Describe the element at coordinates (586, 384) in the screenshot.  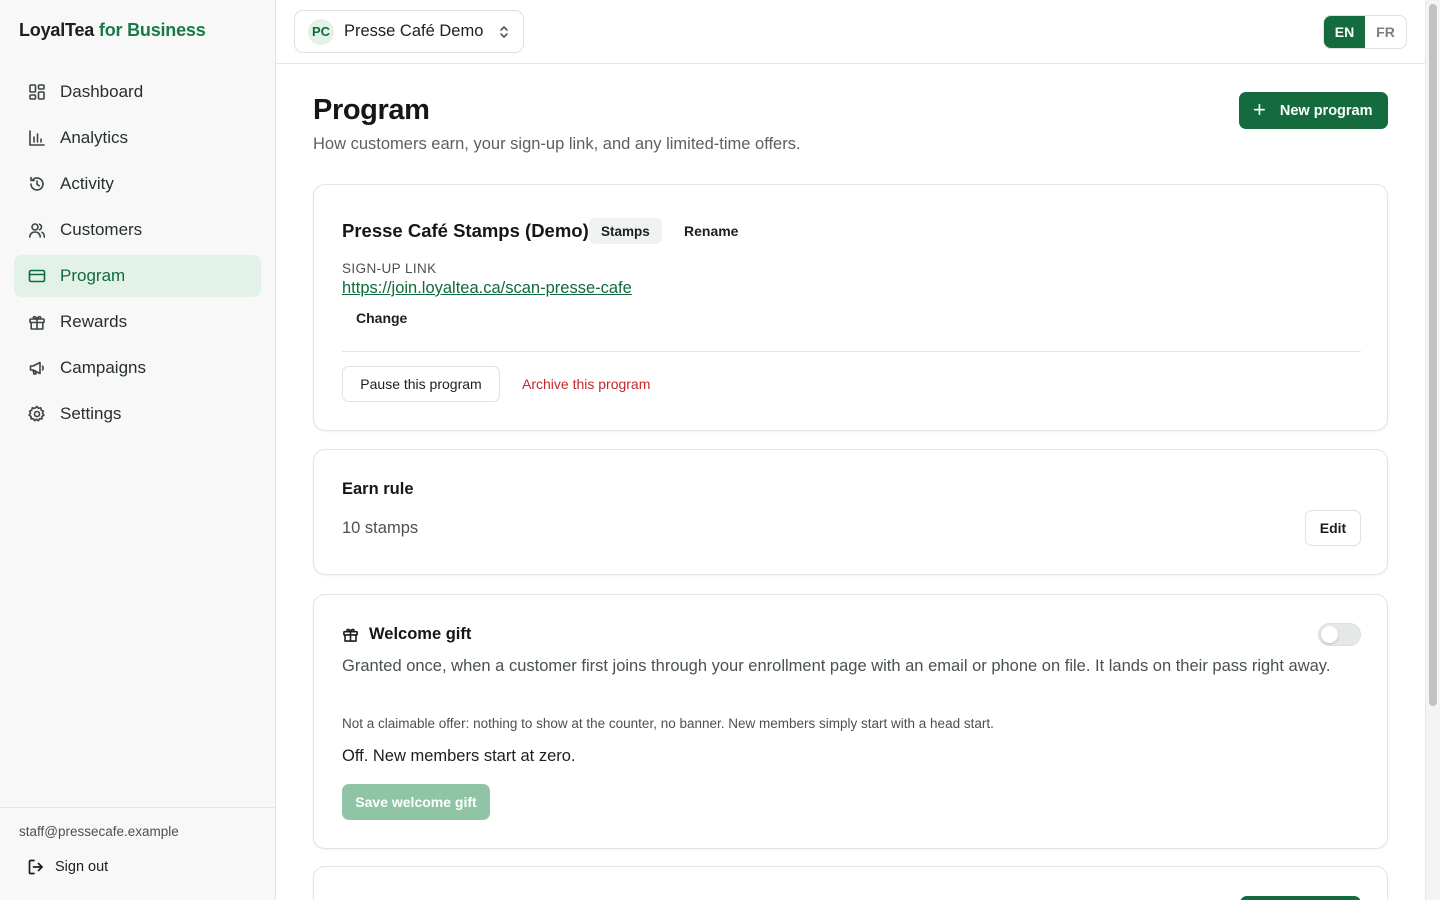
I see `archive-program-button: Archive this program` at that location.